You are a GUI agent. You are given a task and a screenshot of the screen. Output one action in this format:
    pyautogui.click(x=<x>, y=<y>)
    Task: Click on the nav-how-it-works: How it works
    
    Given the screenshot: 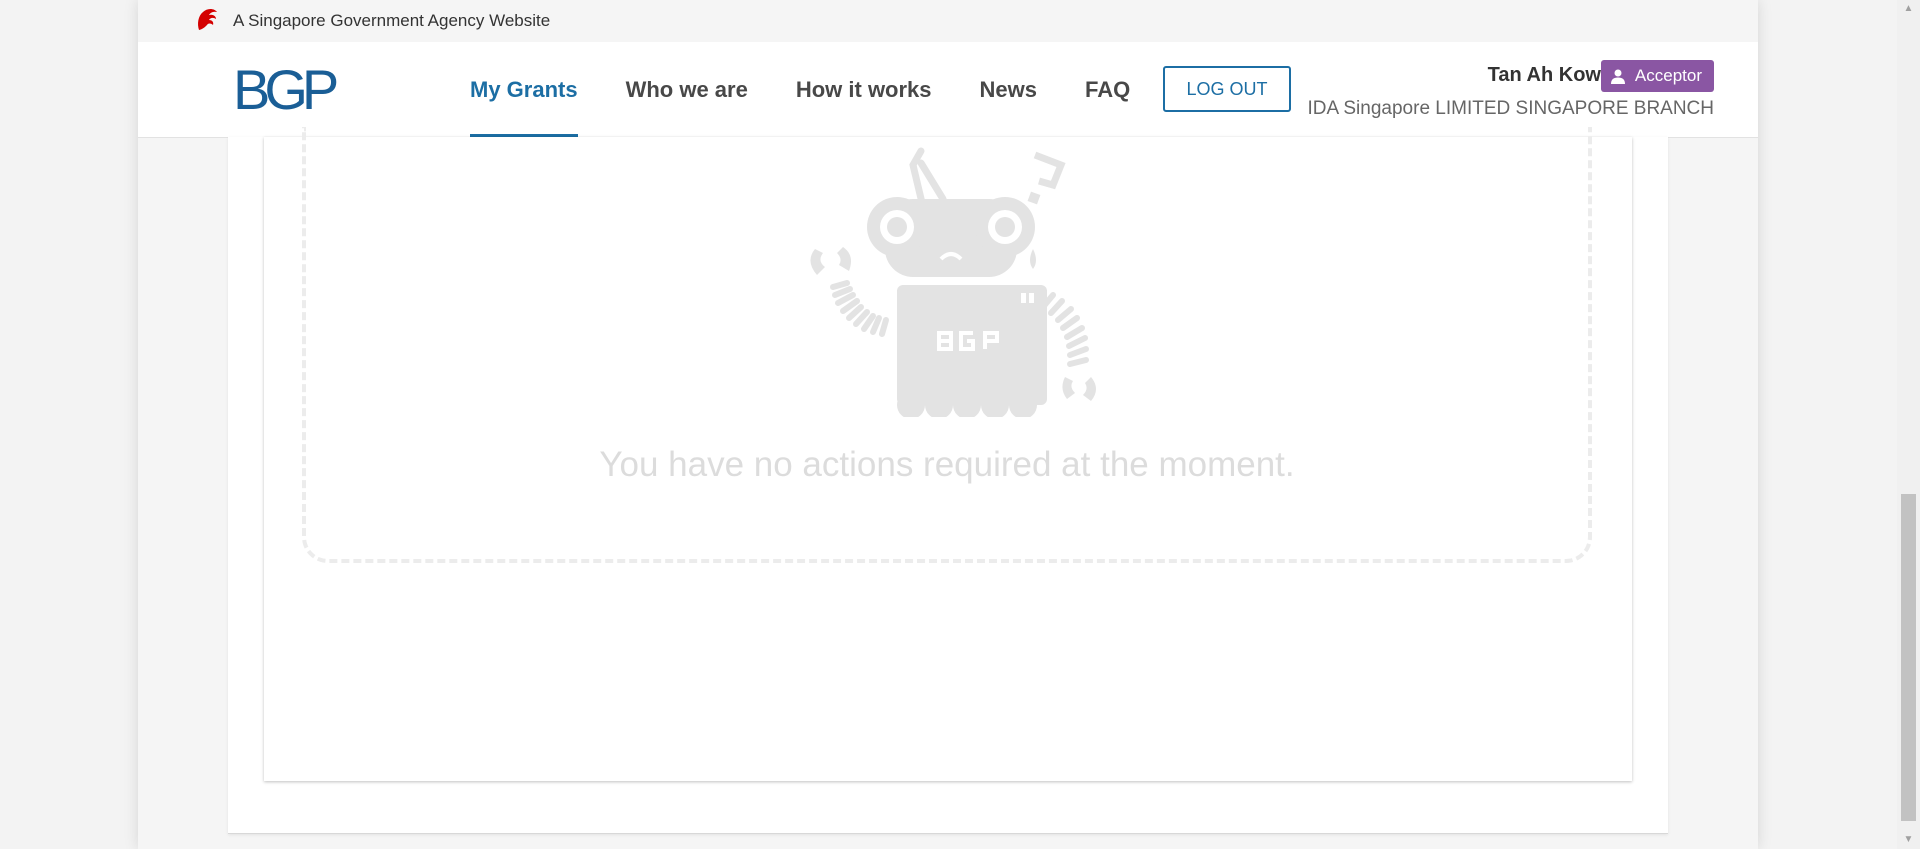 What is the action you would take?
    pyautogui.click(x=864, y=89)
    